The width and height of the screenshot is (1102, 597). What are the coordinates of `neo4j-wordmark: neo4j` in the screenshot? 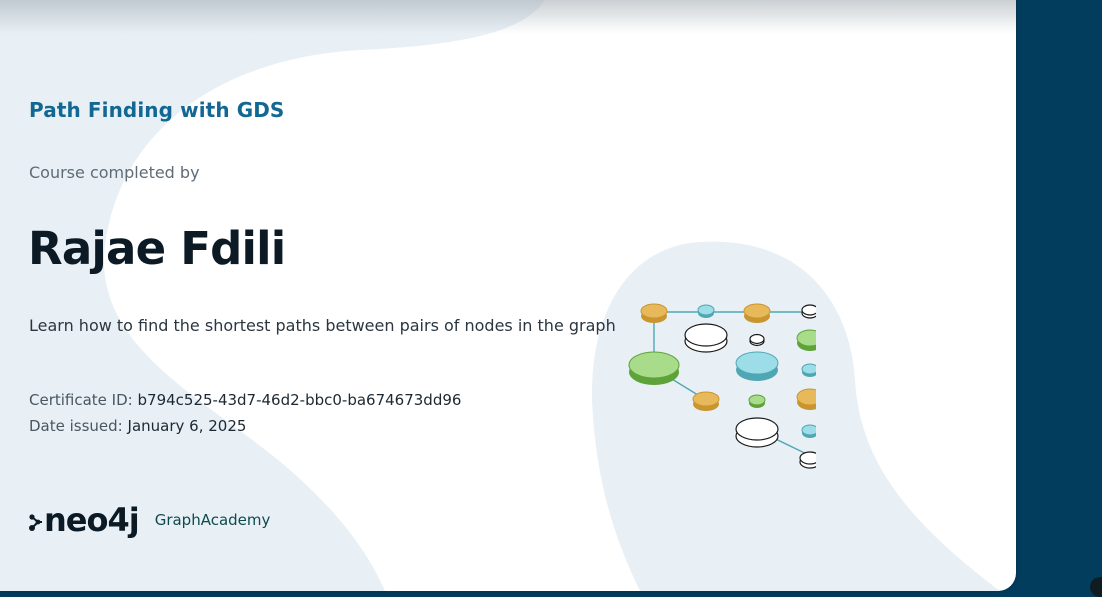 It's located at (92, 520).